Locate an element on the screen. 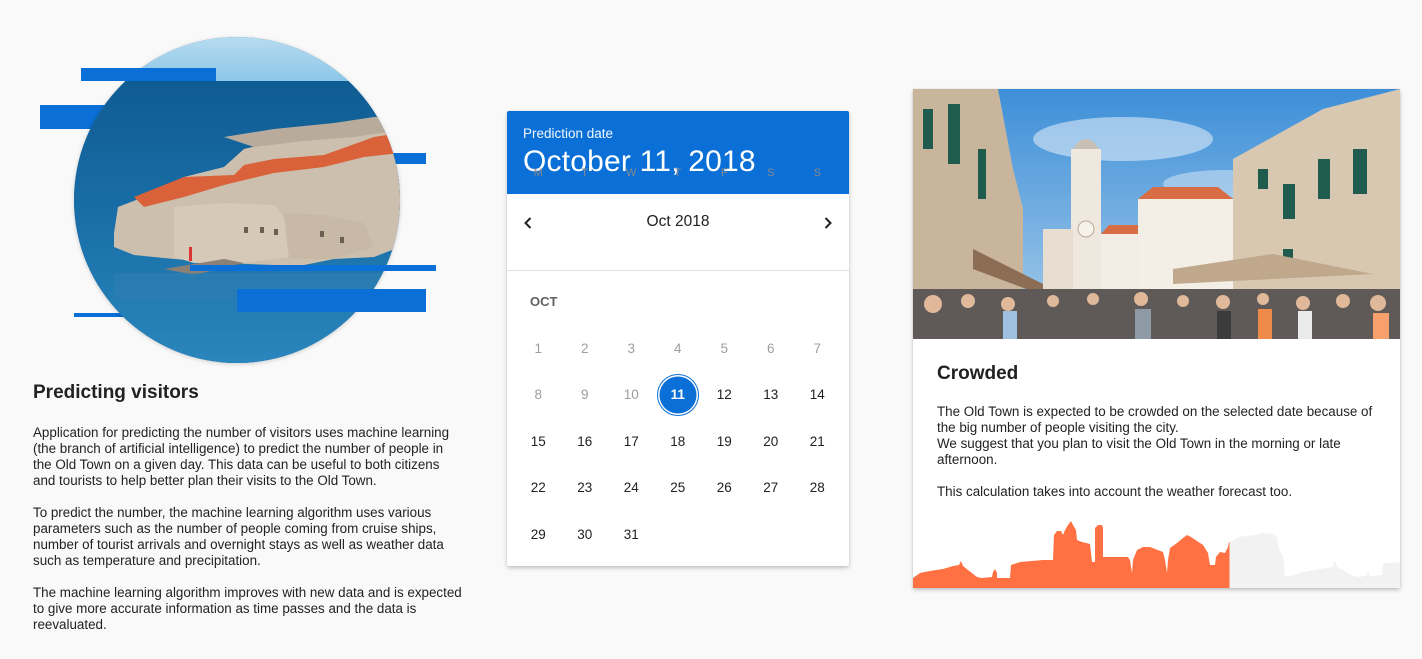  day-cell: 2 is located at coordinates (585, 348).